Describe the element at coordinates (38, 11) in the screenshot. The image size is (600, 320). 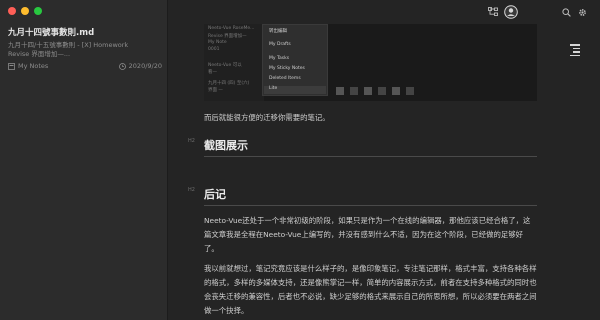
I see `zoom-button` at that location.